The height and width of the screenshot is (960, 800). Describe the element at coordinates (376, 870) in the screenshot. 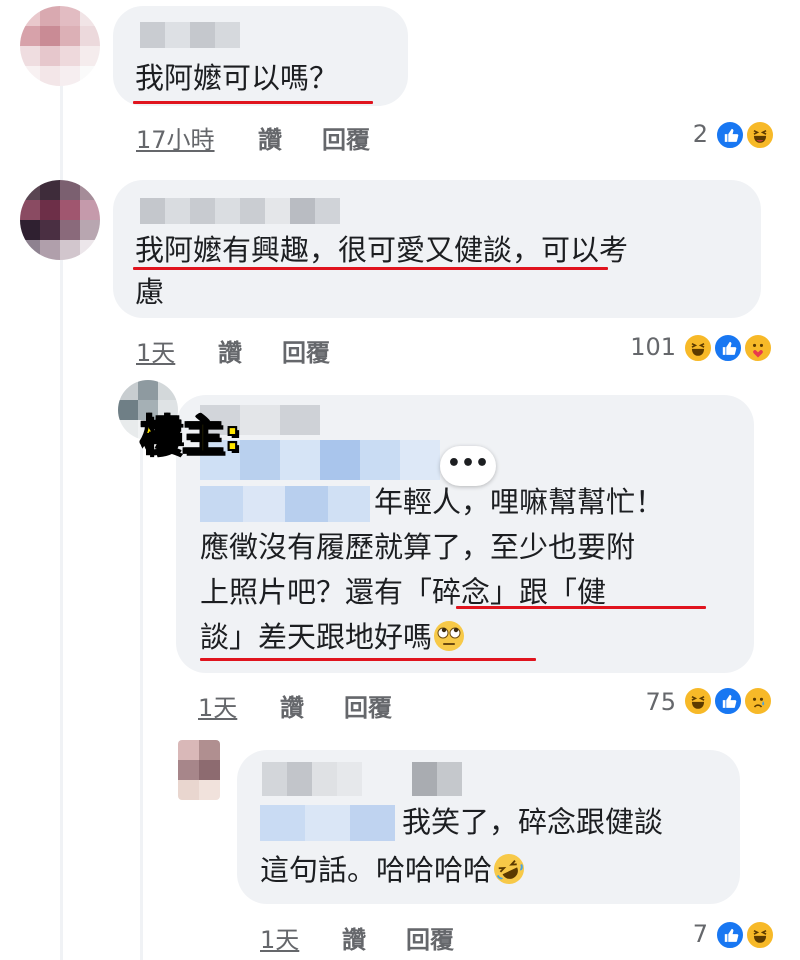

I see `comment-text-segment: 這句話。哈哈哈哈` at that location.